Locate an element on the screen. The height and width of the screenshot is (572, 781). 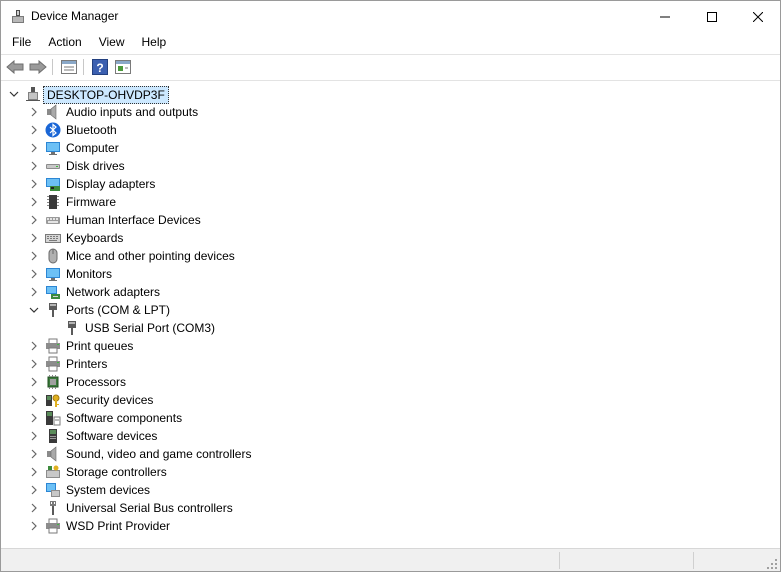
tree-item-label: Security devices is located at coordinates (109, 400).